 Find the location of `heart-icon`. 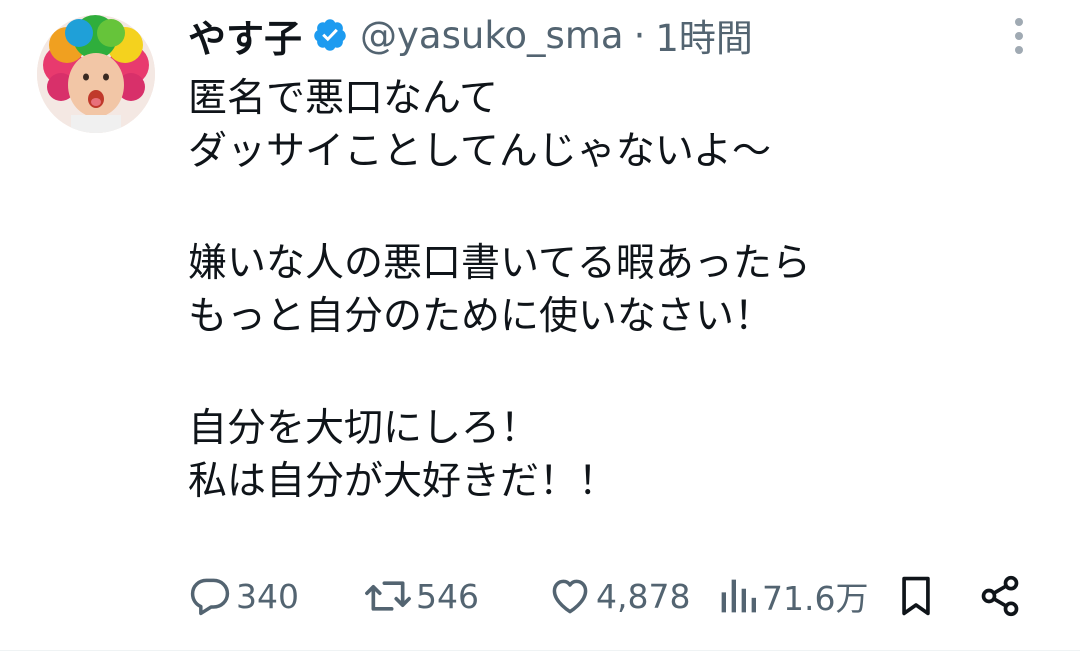

heart-icon is located at coordinates (570, 596).